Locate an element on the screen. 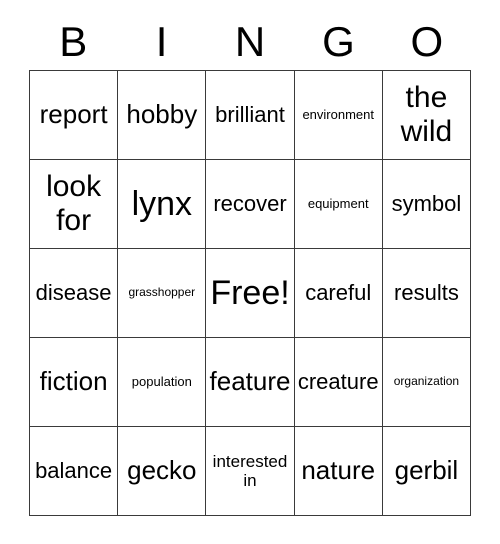  bingo-cell: balance is located at coordinates (74, 471).